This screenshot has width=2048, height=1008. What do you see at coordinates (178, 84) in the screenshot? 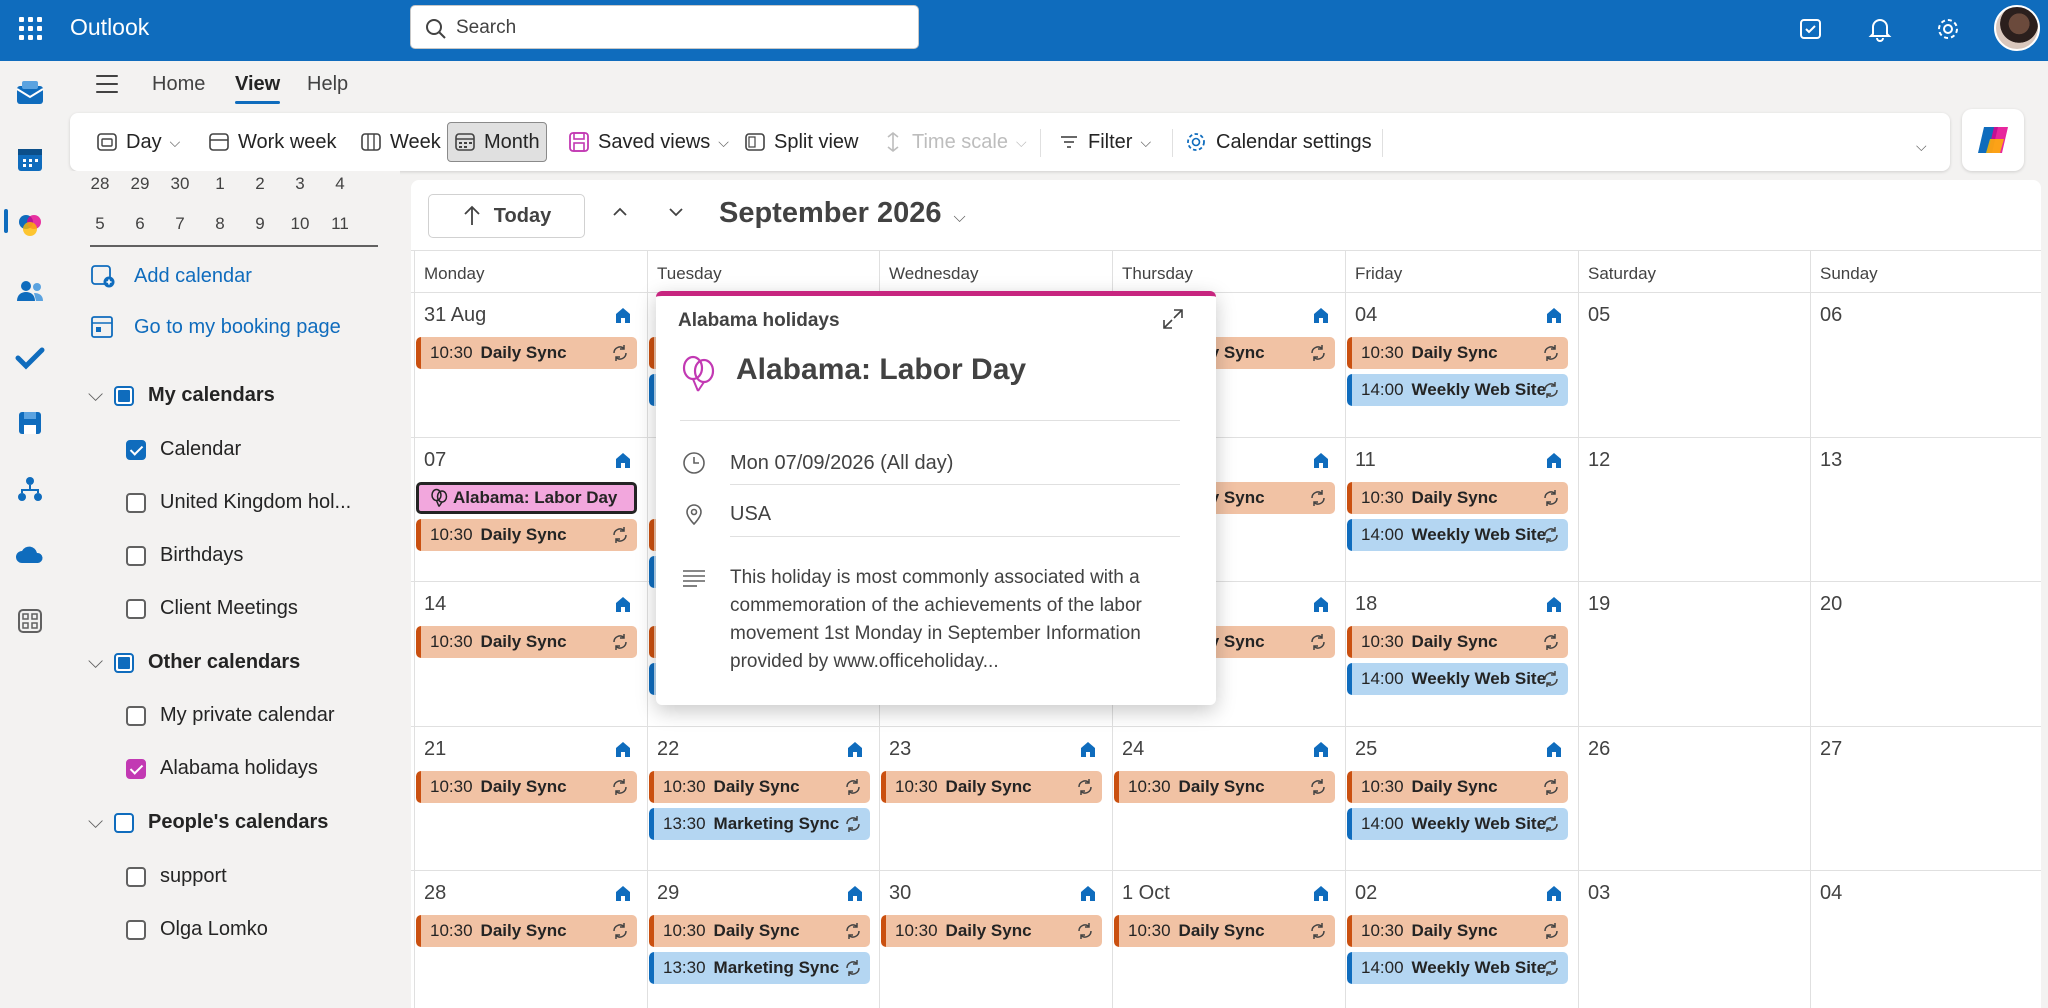
I see `tab-home: Home` at bounding box center [178, 84].